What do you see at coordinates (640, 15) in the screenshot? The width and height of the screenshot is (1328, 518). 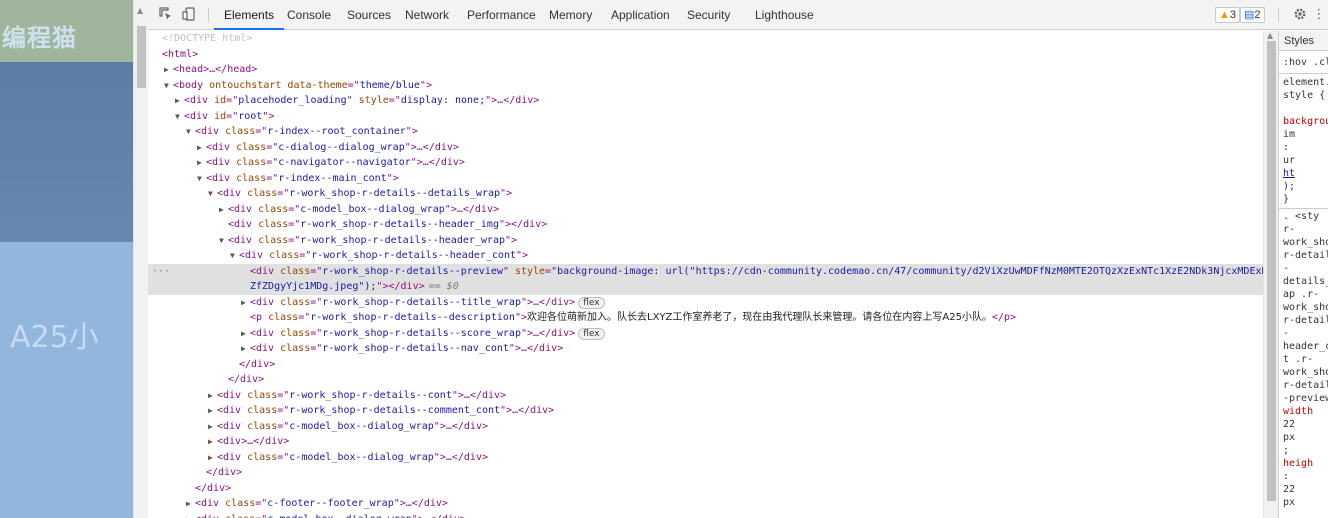 I see `tab-application: Application` at bounding box center [640, 15].